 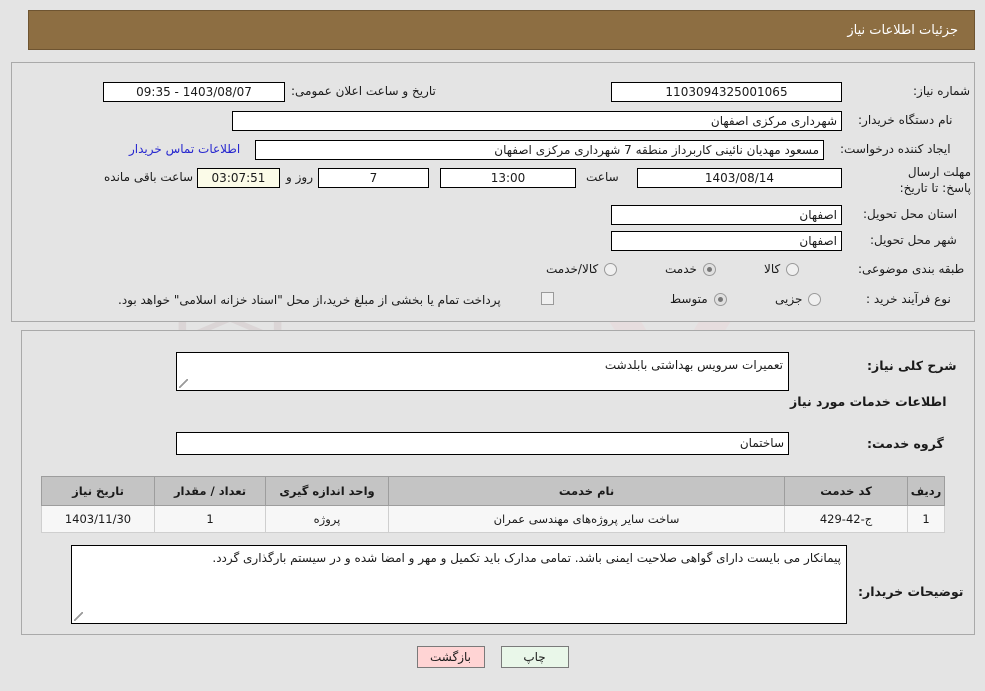 I want to click on cell-qty: 1, so click(x=210, y=519).